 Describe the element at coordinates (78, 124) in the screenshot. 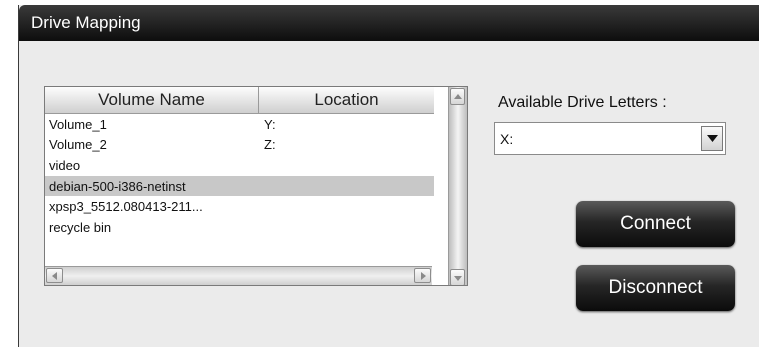

I see `volume-name: Volume_1` at that location.